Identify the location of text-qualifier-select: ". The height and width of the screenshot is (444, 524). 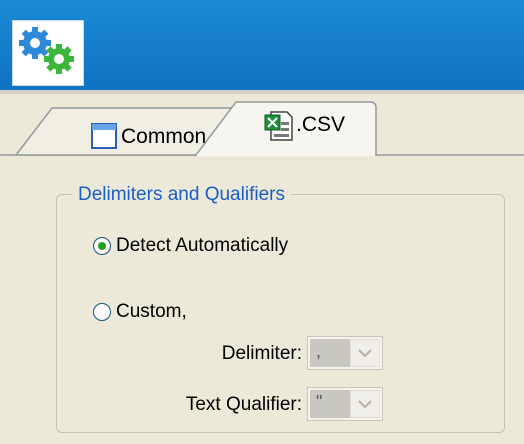
(345, 404).